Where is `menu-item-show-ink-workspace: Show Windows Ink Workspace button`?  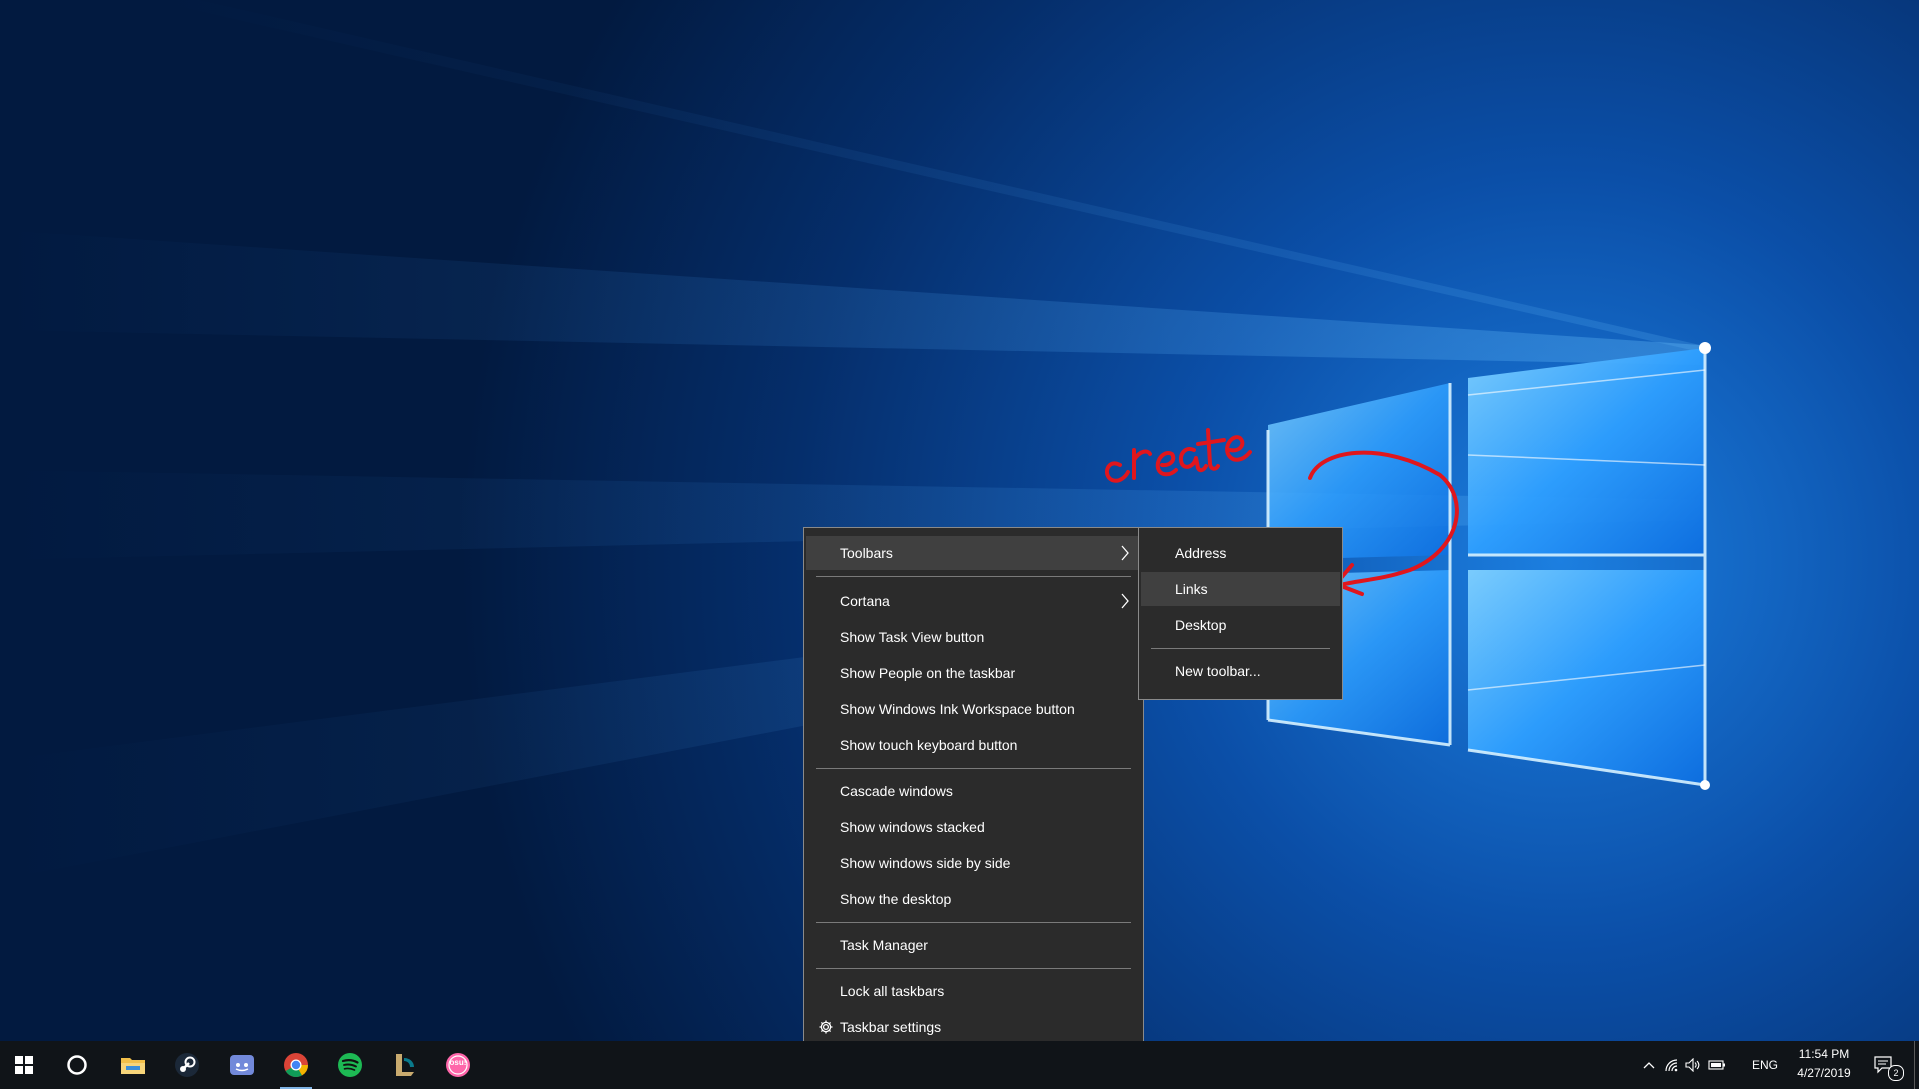 menu-item-show-ink-workspace: Show Windows Ink Workspace button is located at coordinates (973, 709).